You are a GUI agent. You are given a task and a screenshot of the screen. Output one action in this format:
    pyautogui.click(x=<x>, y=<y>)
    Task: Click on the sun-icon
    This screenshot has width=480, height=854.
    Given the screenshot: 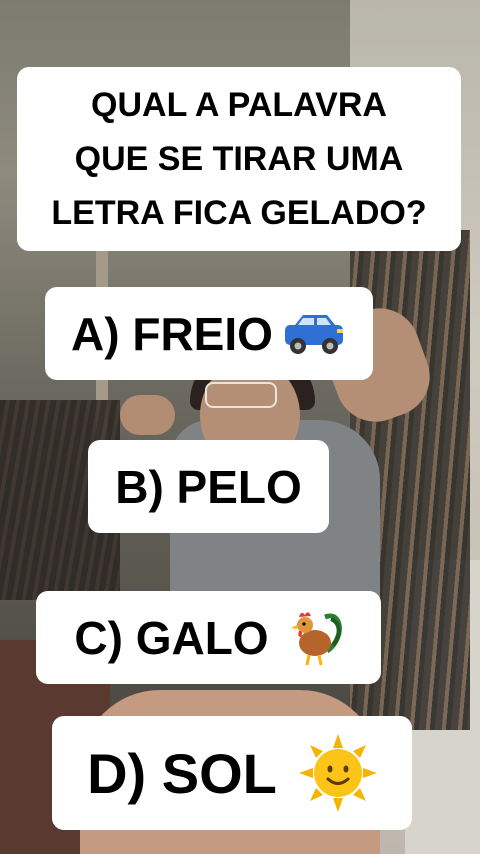 What is the action you would take?
    pyautogui.click(x=337, y=773)
    